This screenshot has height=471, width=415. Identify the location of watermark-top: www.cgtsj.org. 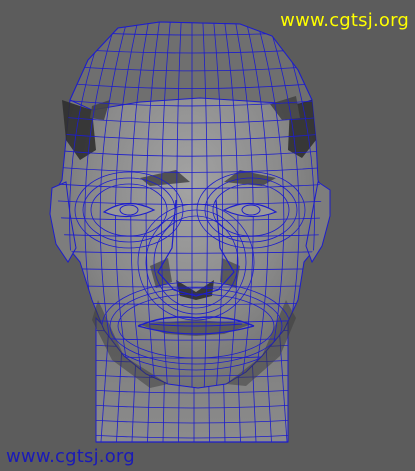
(344, 20).